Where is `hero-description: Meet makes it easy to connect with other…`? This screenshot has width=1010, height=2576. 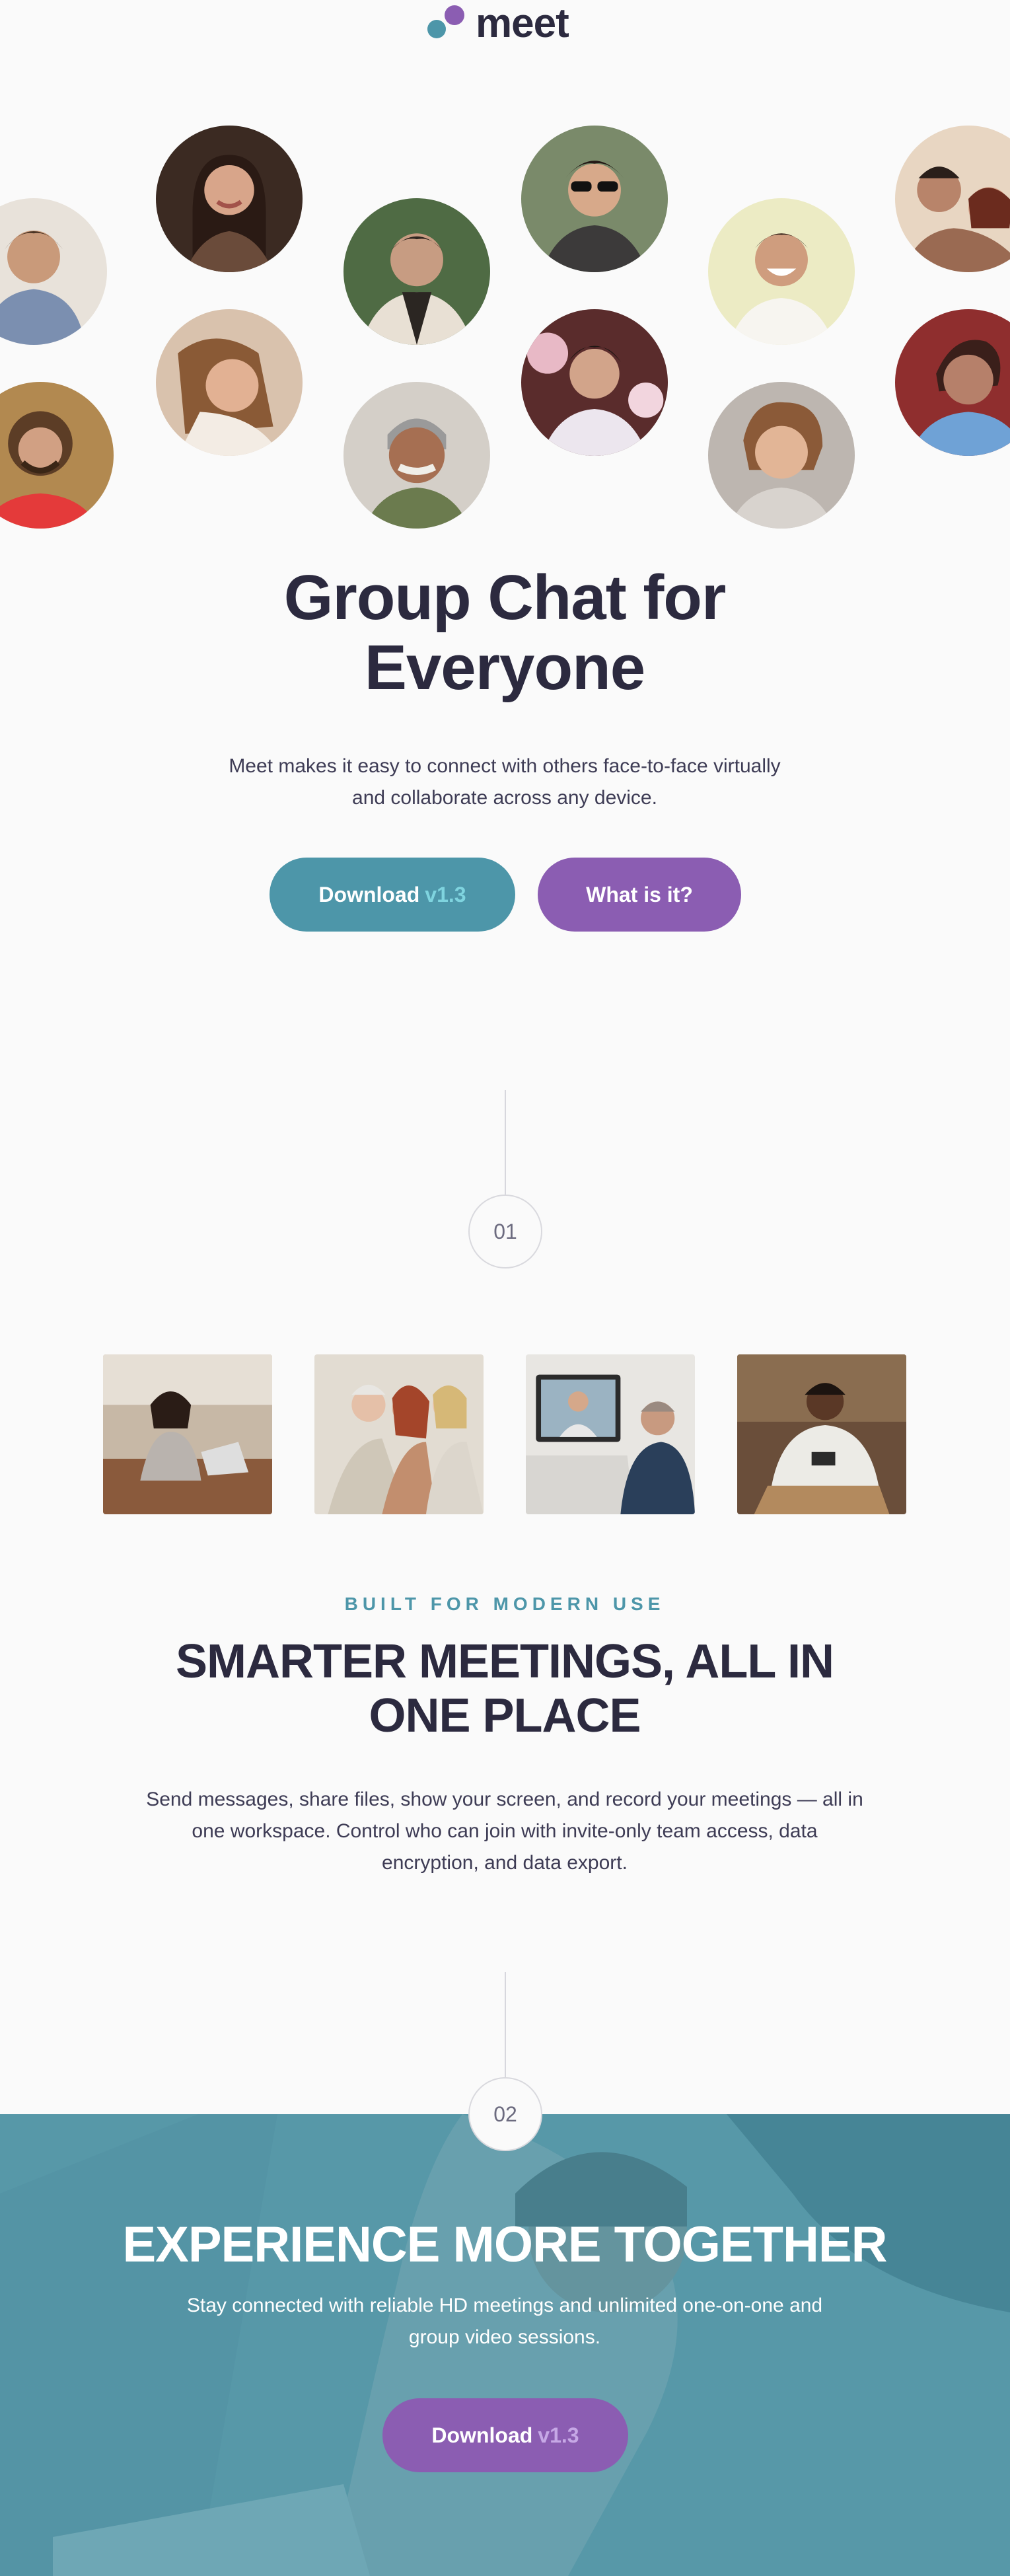 hero-description: Meet makes it easy to connect with other… is located at coordinates (505, 782).